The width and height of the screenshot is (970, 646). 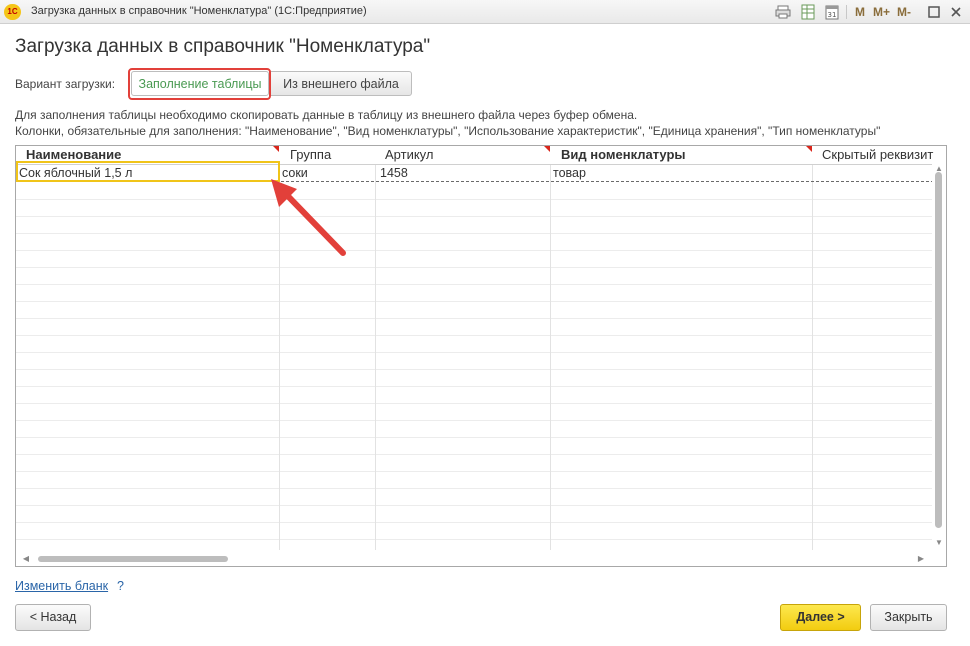 What do you see at coordinates (904, 12) in the screenshot?
I see `memory-minus-button: M-` at bounding box center [904, 12].